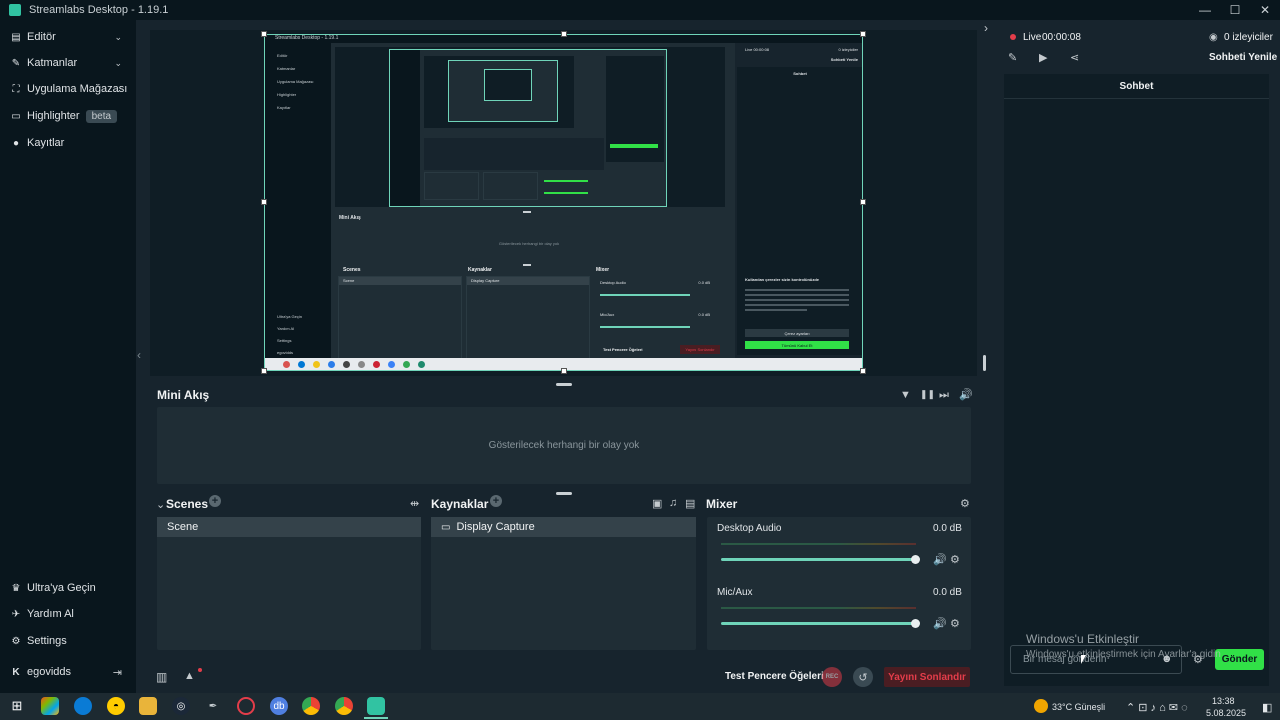 The width and height of the screenshot is (1280, 720). Describe the element at coordinates (965, 503) in the screenshot. I see `mixer-settings-icon: ⚙` at that location.